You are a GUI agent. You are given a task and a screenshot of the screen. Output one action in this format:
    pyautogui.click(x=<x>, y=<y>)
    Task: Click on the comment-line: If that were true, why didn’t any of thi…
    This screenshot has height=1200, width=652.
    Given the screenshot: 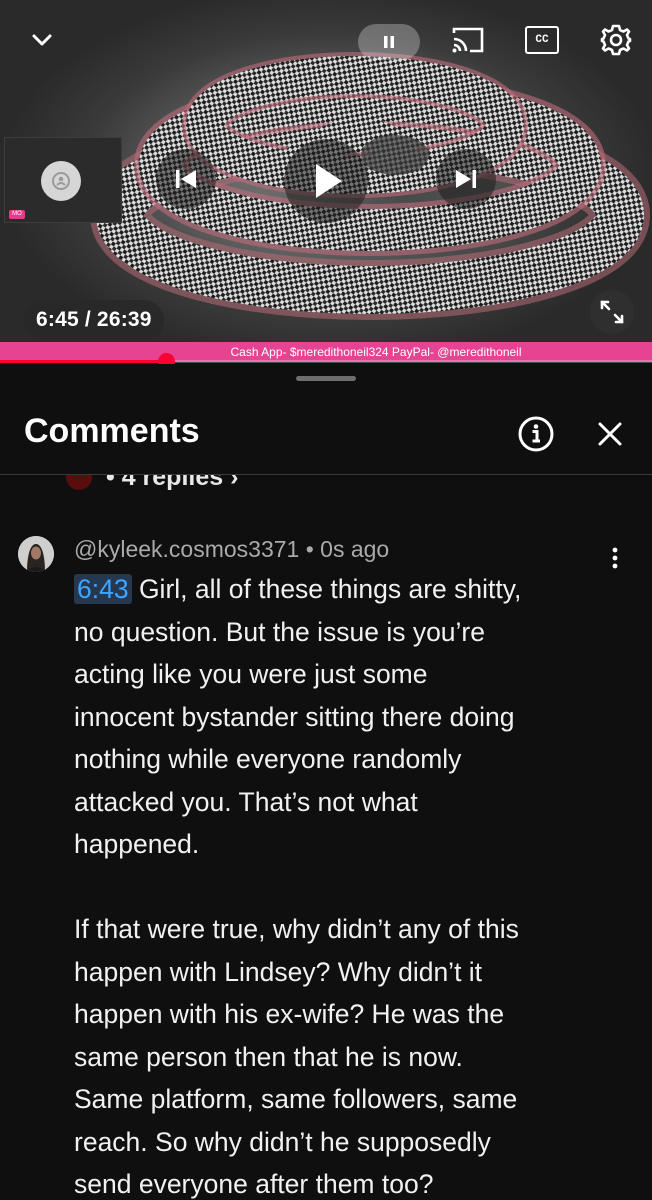 What is the action you would take?
    pyautogui.click(x=296, y=929)
    